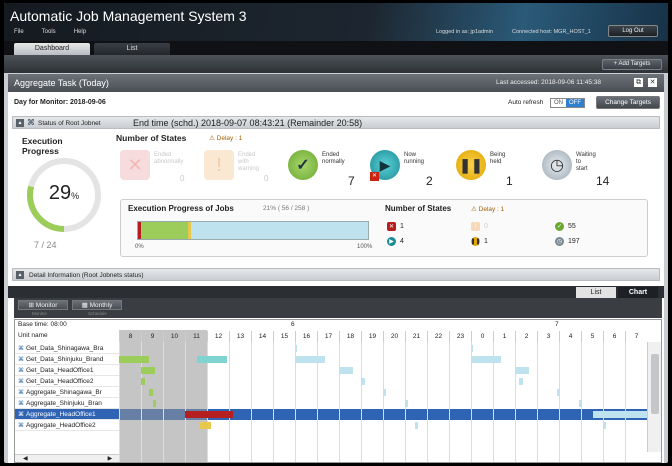 The height and width of the screenshot is (466, 672). I want to click on gantt-row: ⌘ Aggregate_Shinagawa_Br, so click(67, 392).